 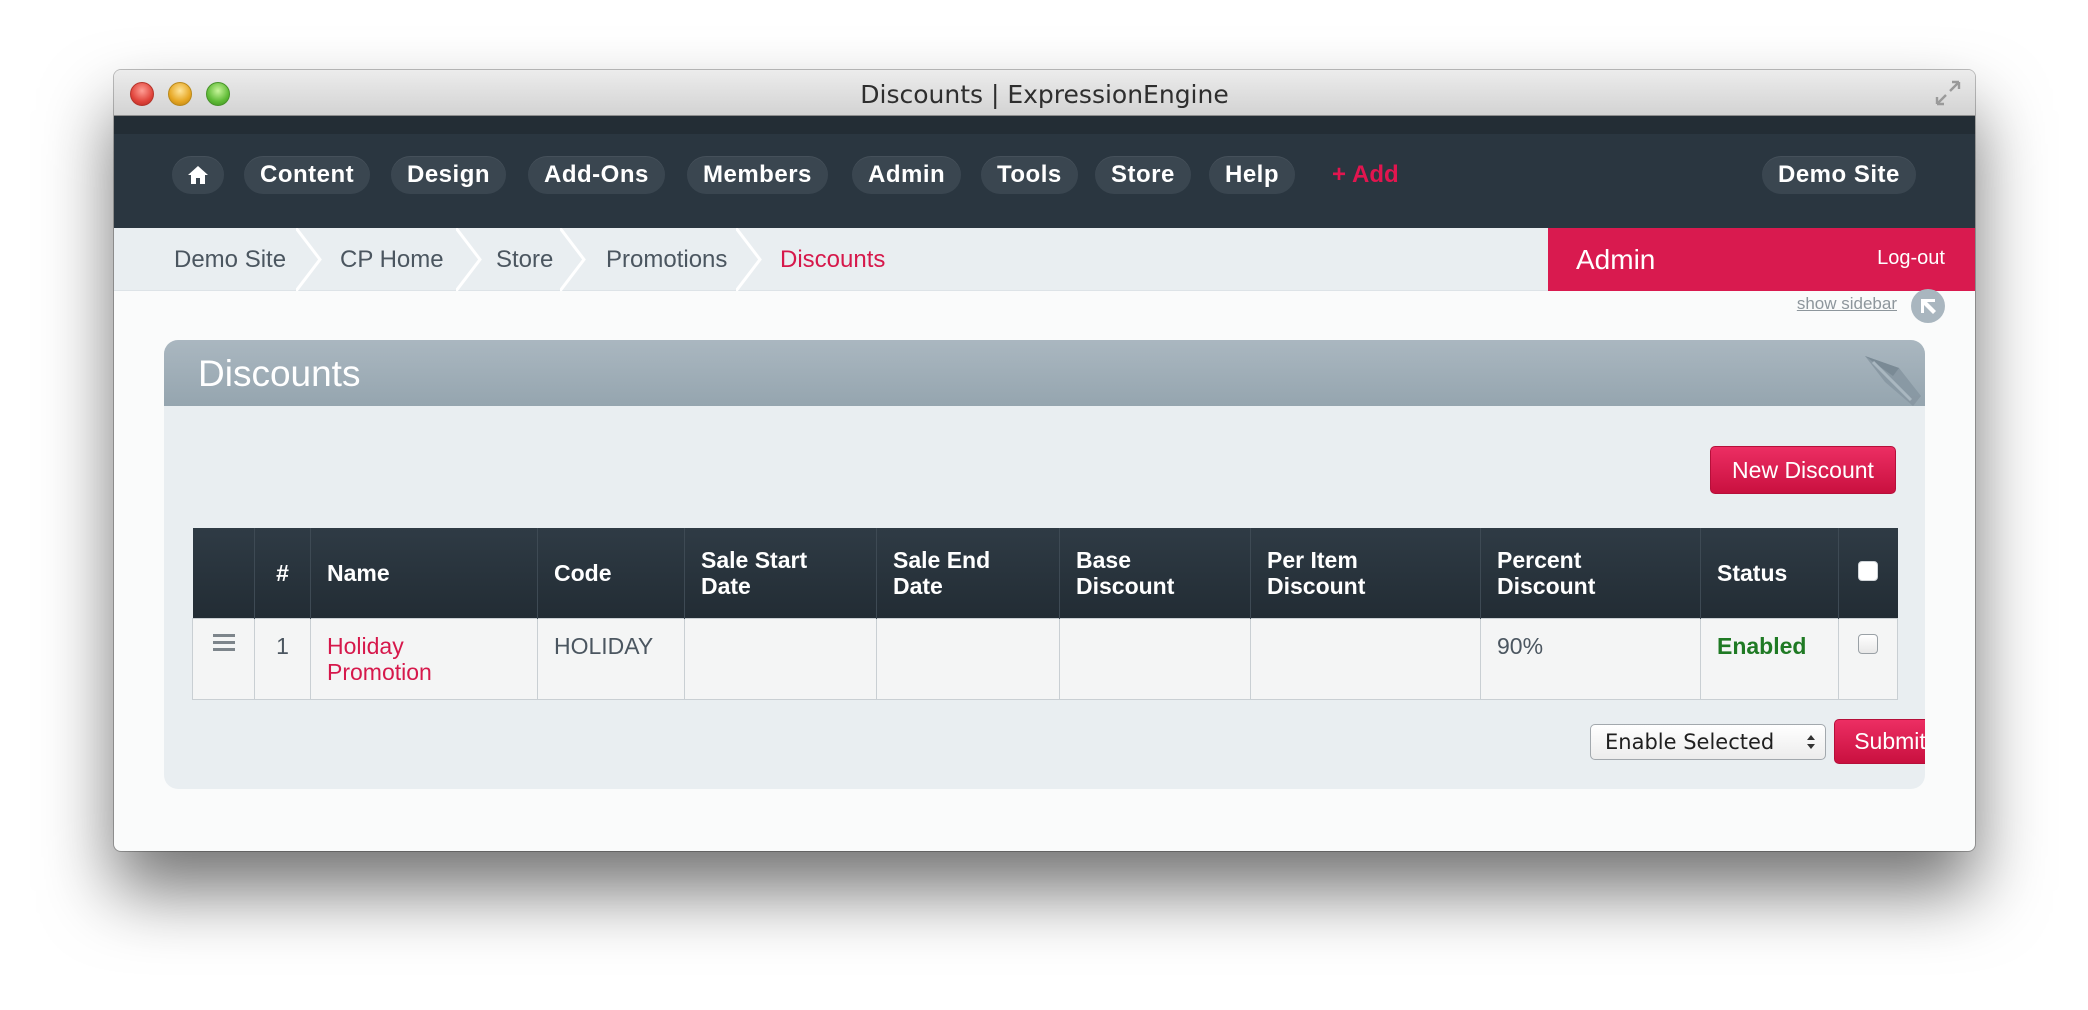 I want to click on drag-handle-icon, so click(x=223, y=642).